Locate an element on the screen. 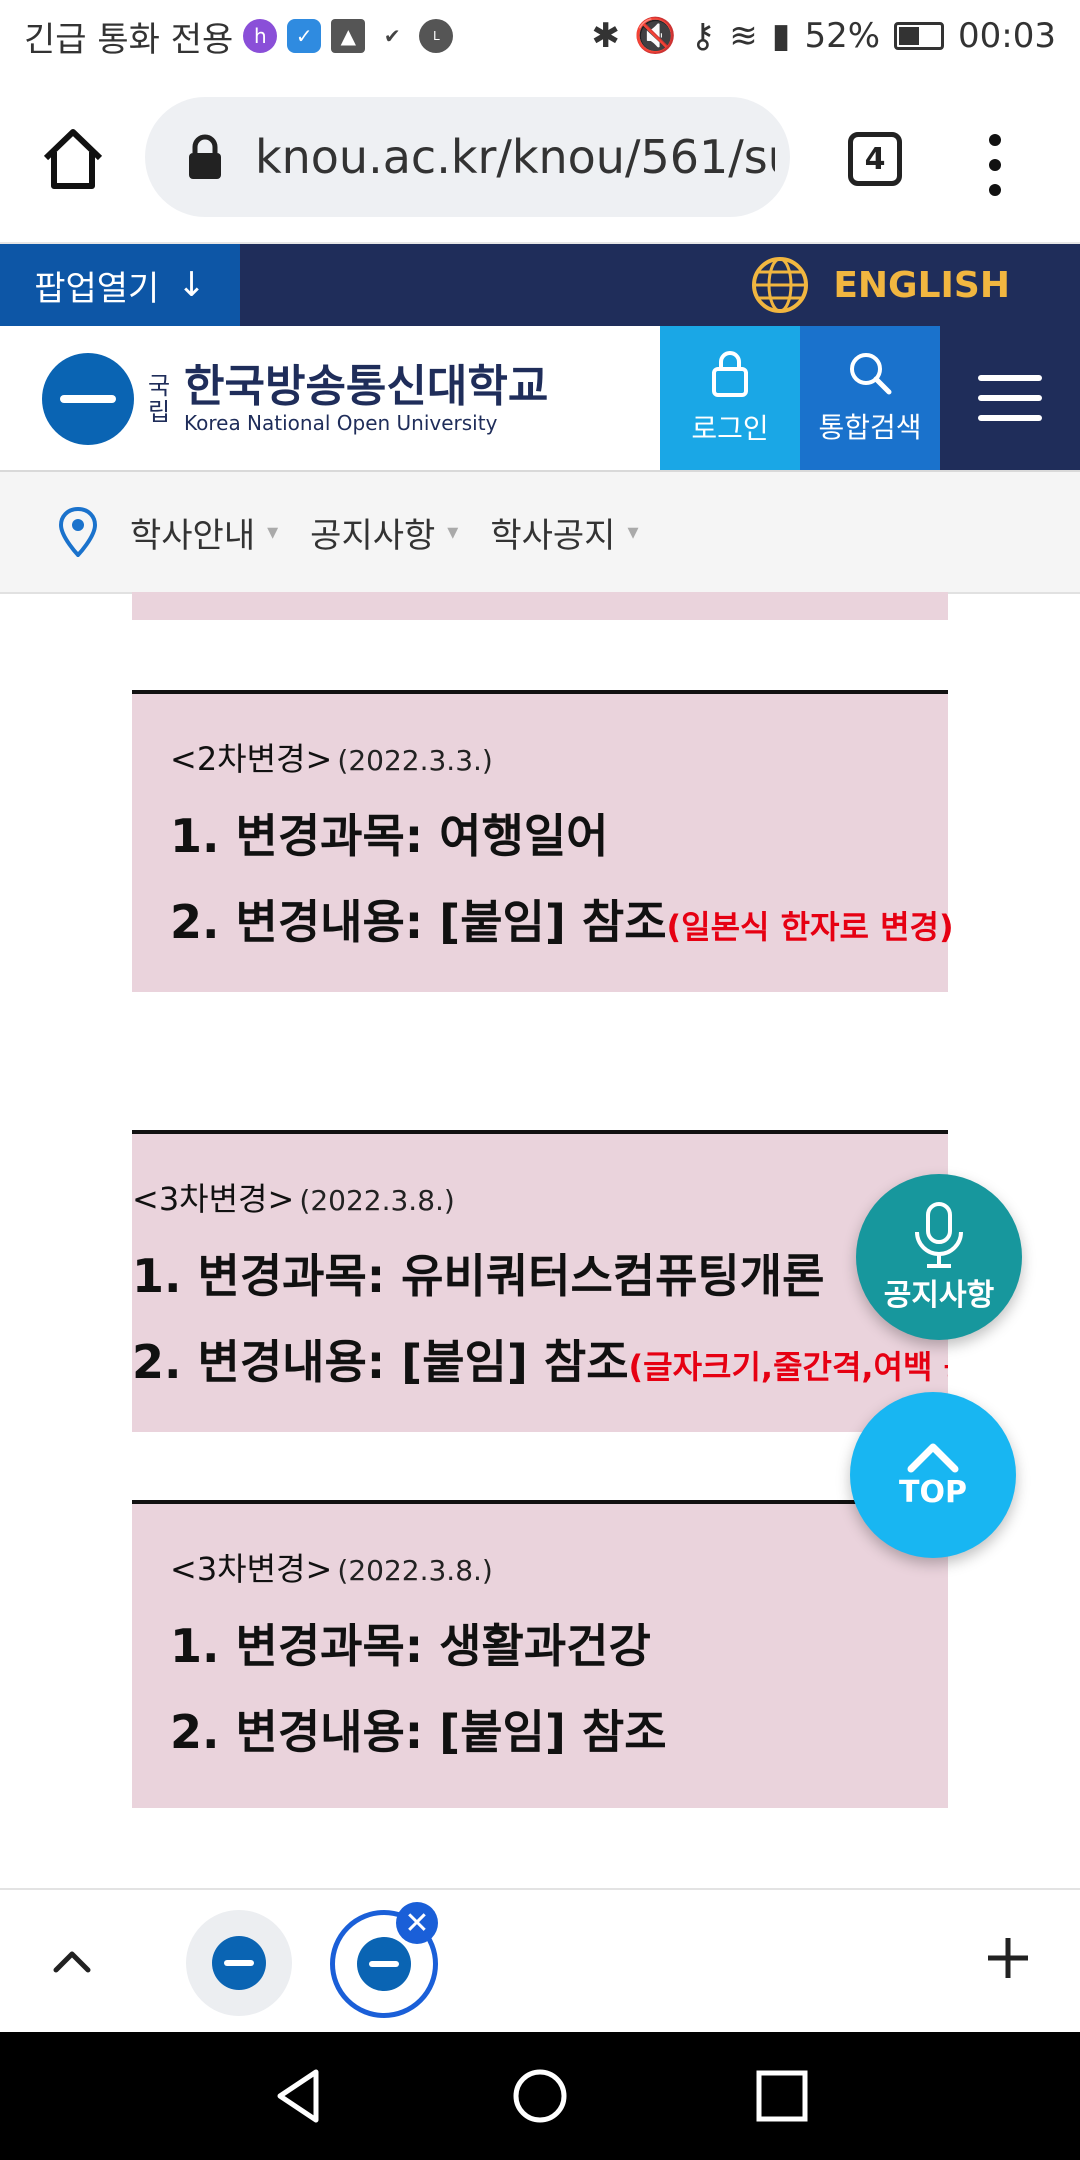 The height and width of the screenshot is (2160, 1080). shield-icon: ✓ is located at coordinates (304, 36).